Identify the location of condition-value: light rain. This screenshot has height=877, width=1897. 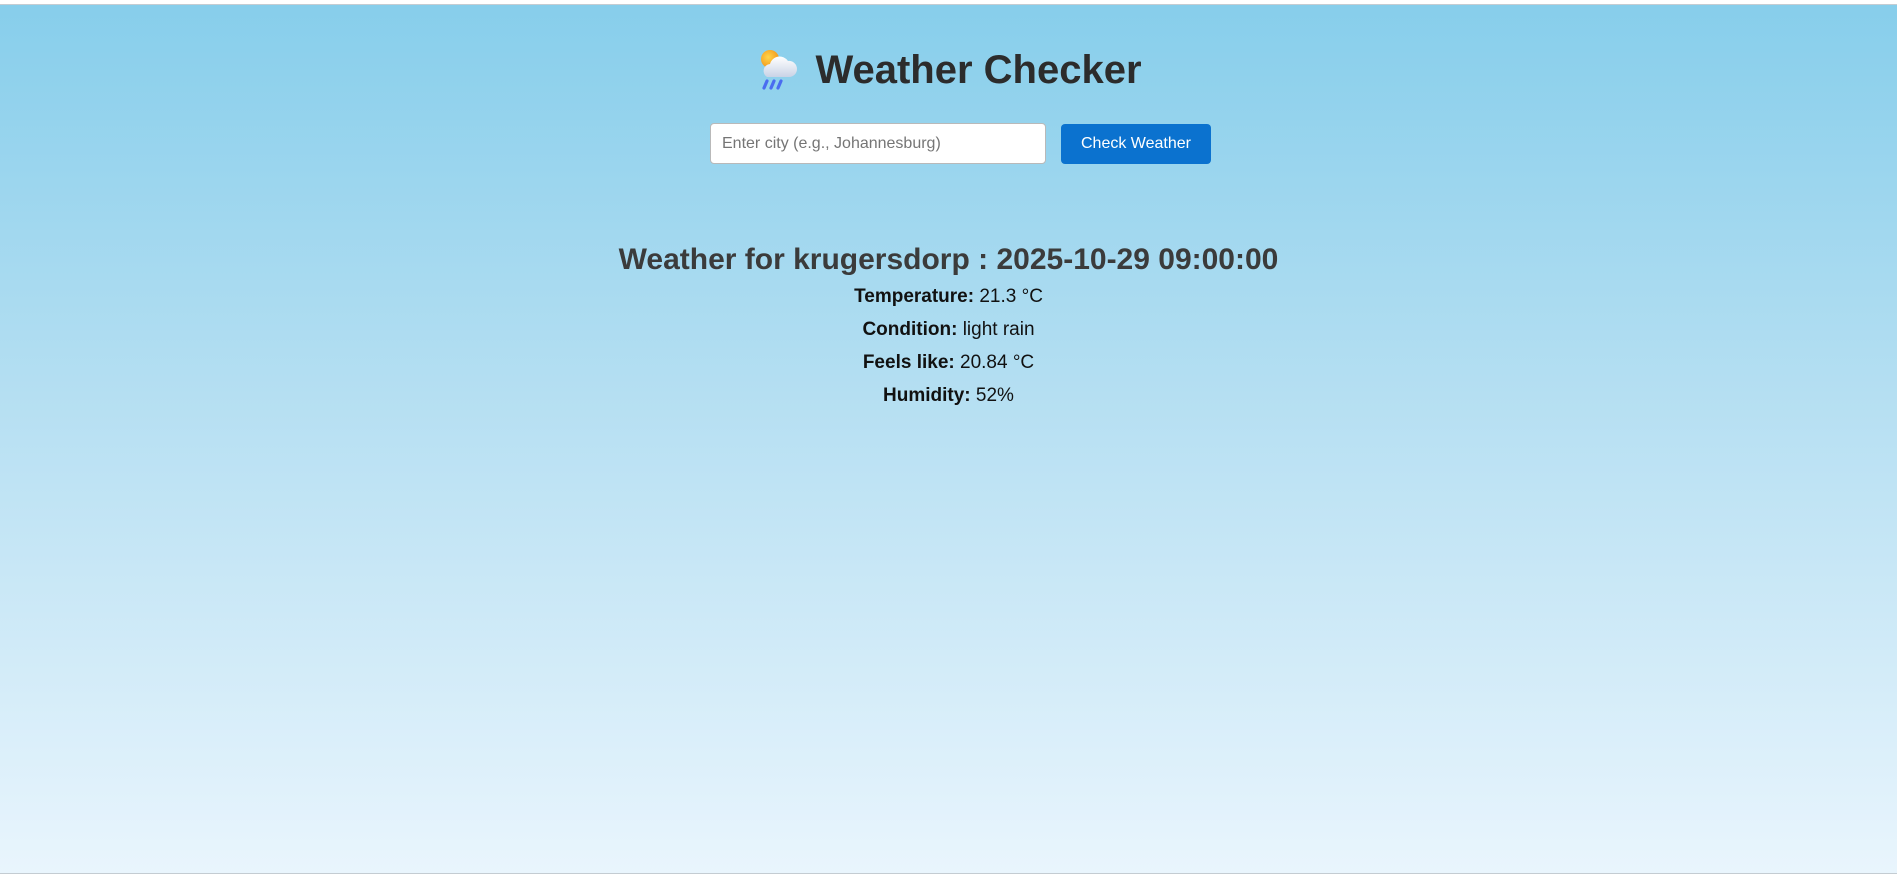
(998, 329).